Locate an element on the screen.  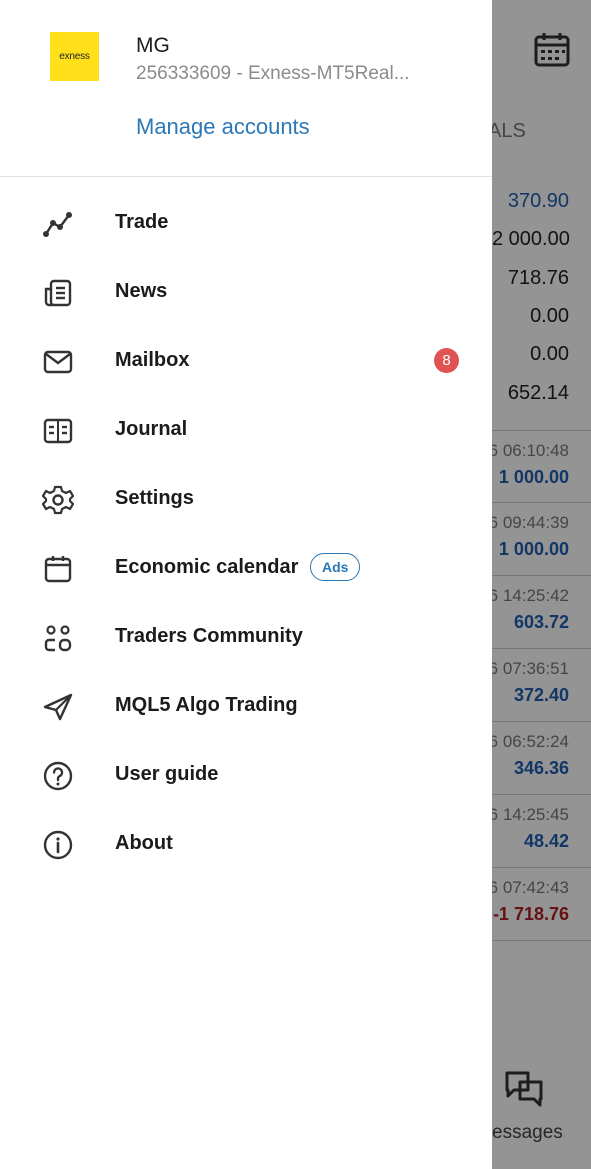
gear-icon is located at coordinates (58, 500).